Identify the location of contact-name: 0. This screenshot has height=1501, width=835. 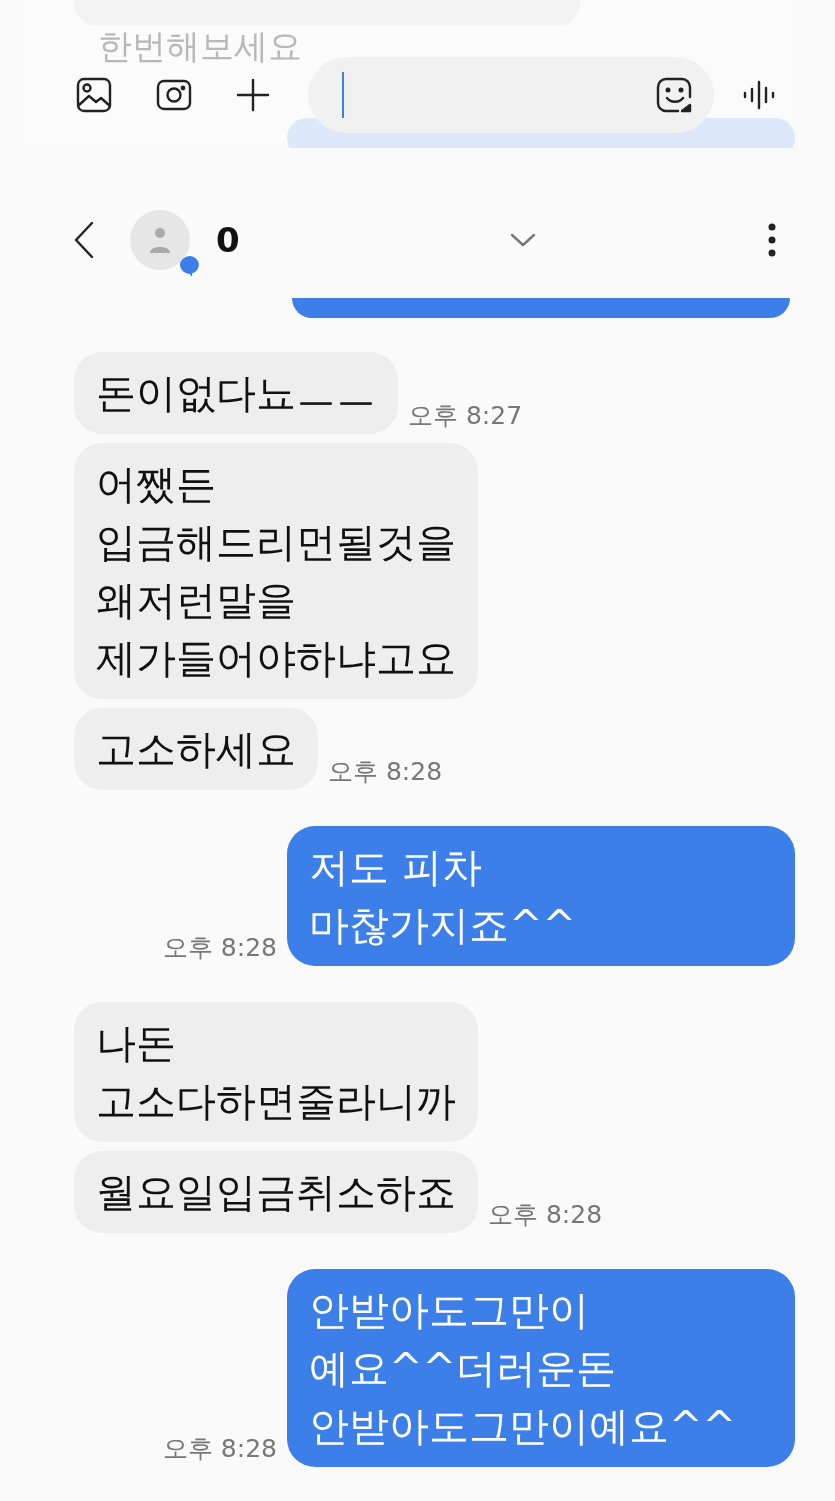
(228, 240).